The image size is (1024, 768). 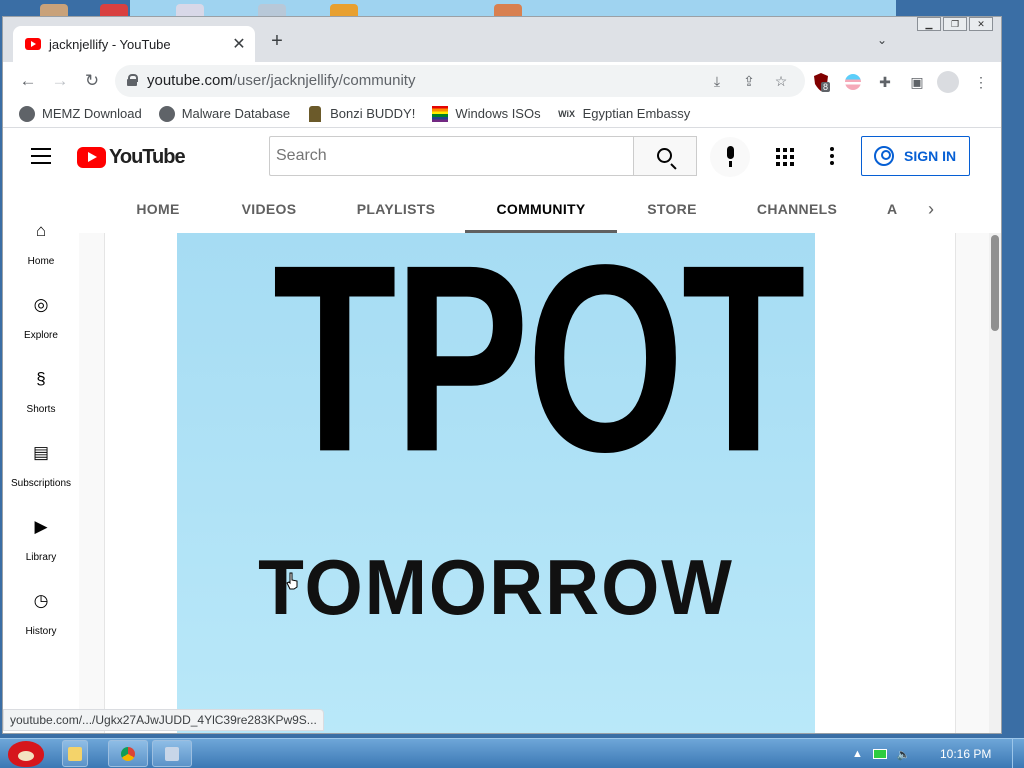 What do you see at coordinates (26, 753) in the screenshot?
I see `start-button` at bounding box center [26, 753].